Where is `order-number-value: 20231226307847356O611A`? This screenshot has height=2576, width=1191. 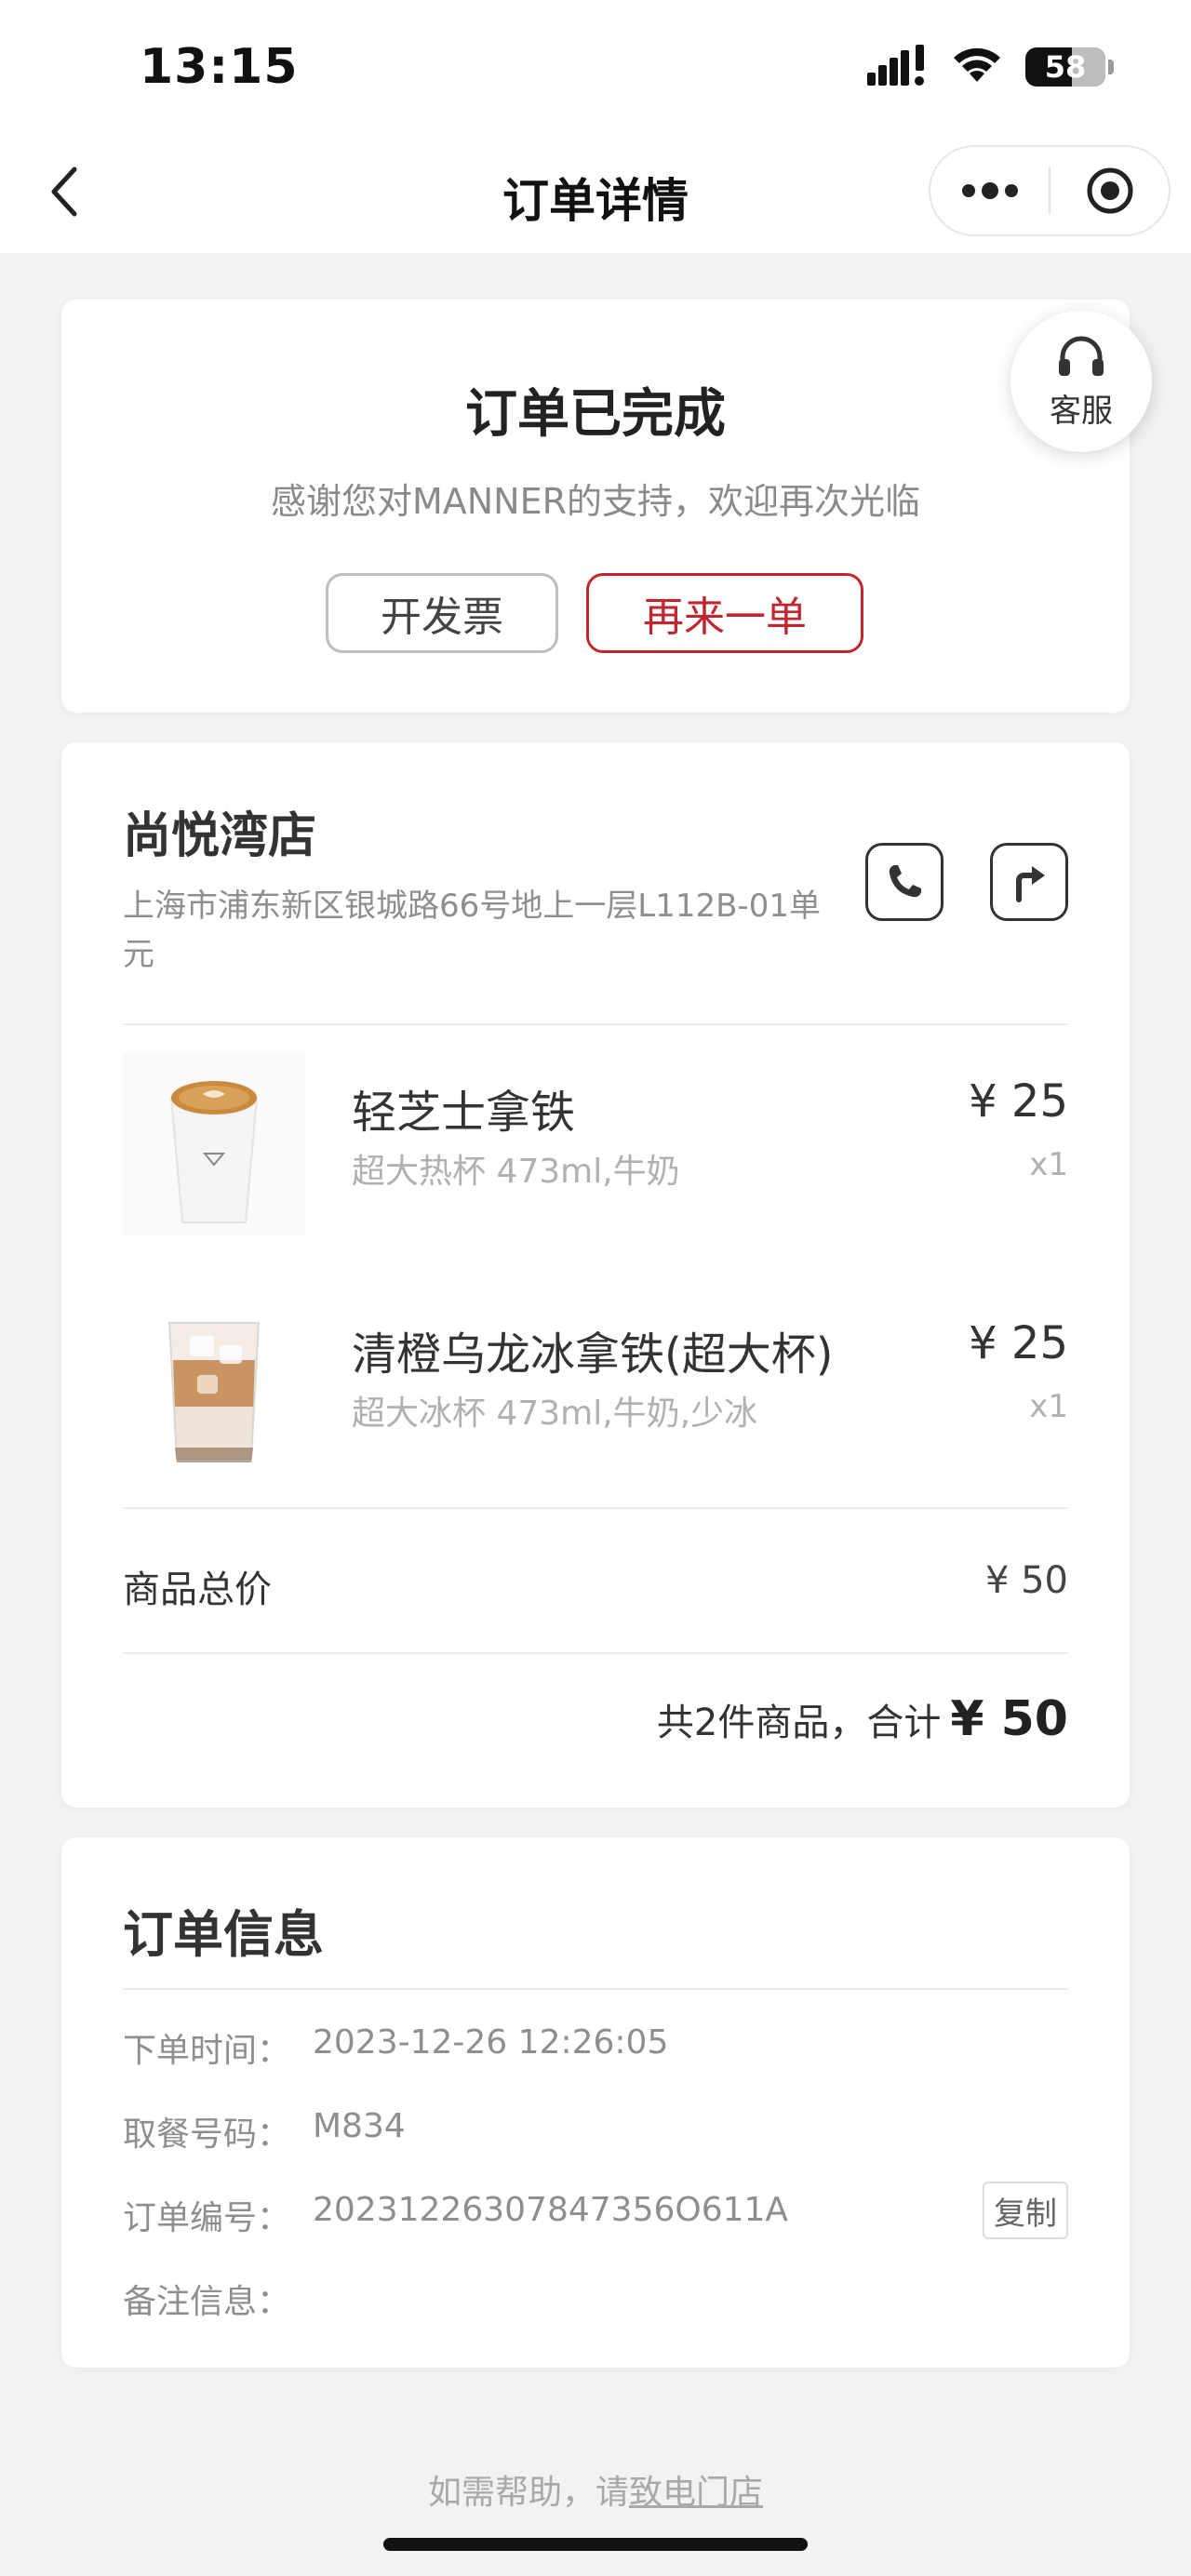 order-number-value: 20231226307847356O611A is located at coordinates (551, 2210).